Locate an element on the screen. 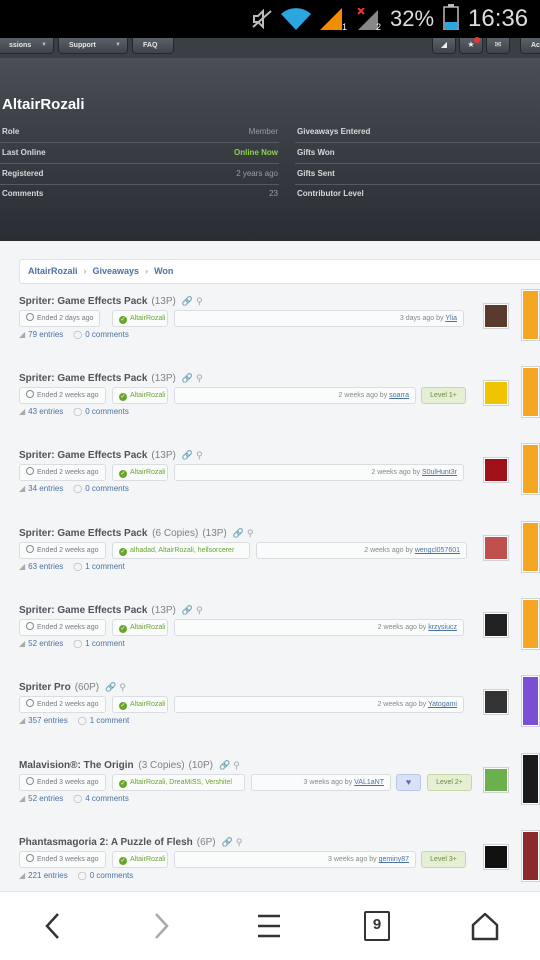  game-name: Phantasmagoria 2: A Puzzle of Flesh is located at coordinates (106, 842).